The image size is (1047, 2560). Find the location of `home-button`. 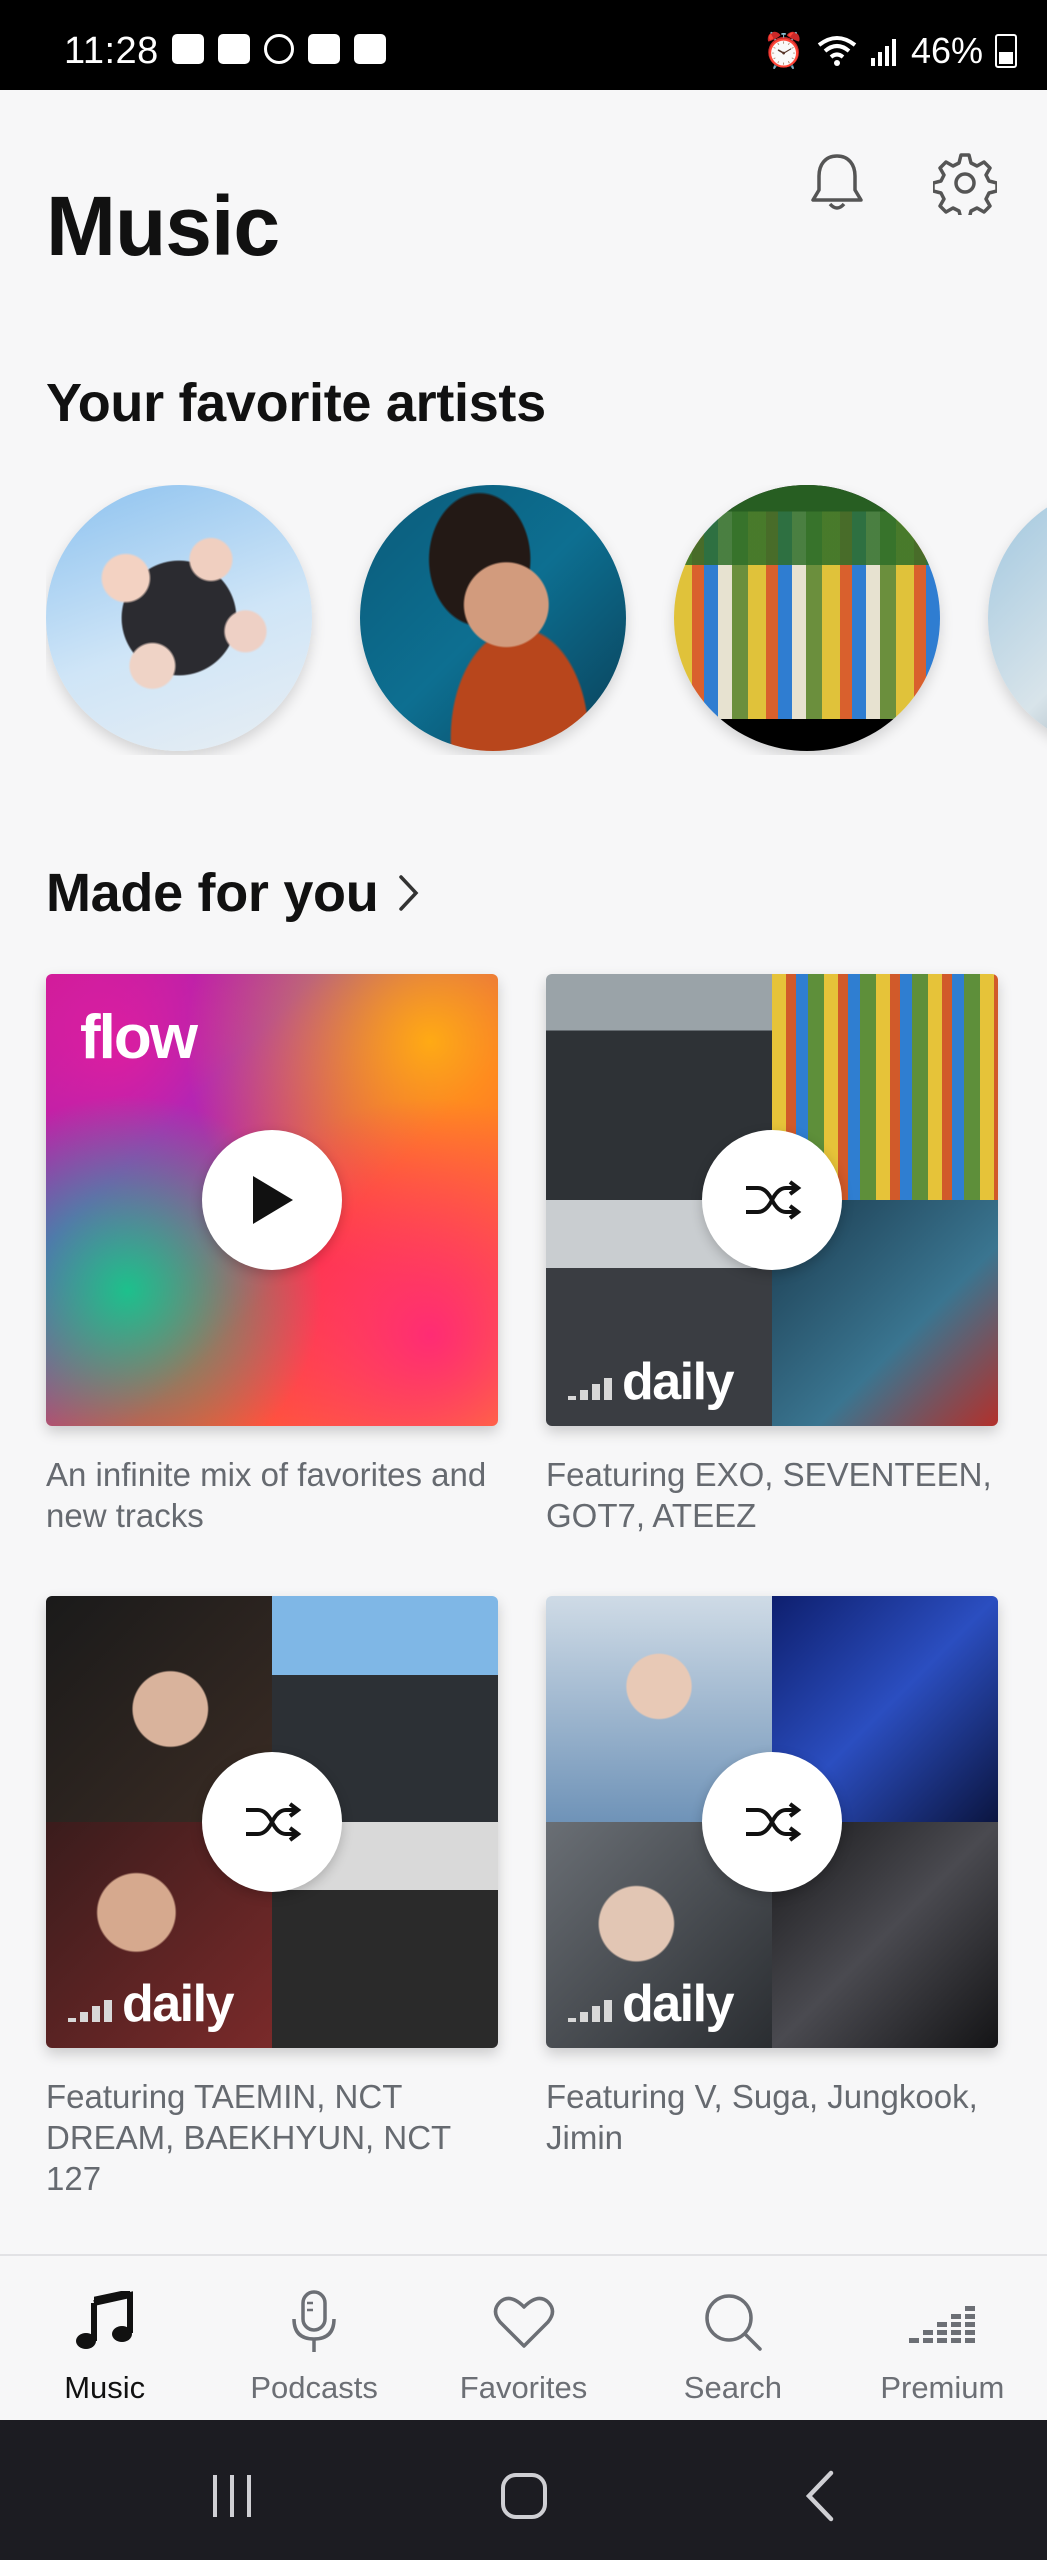

home-button is located at coordinates (524, 2496).